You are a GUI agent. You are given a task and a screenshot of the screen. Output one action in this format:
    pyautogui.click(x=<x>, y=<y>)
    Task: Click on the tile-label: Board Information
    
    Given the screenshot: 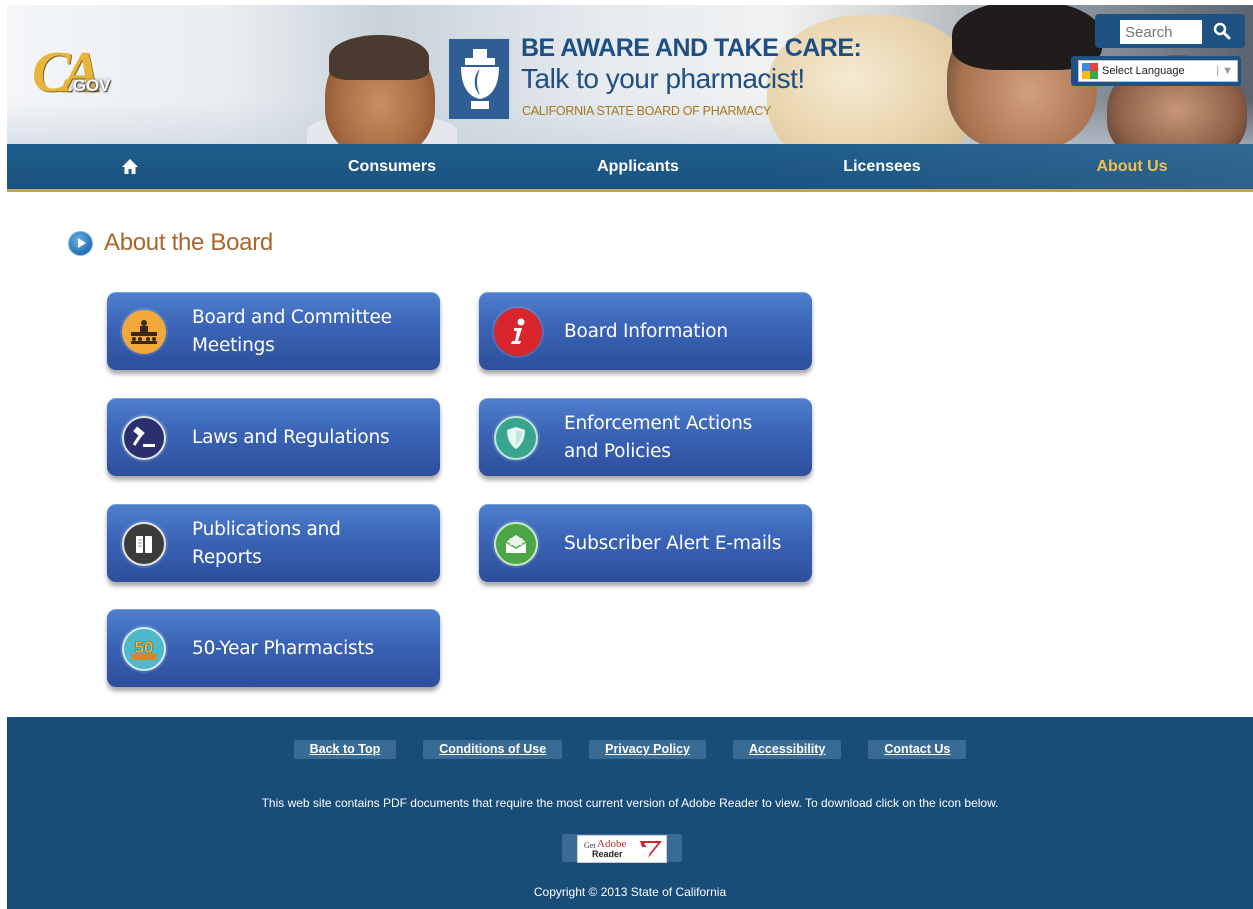 What is the action you would take?
    pyautogui.click(x=646, y=331)
    